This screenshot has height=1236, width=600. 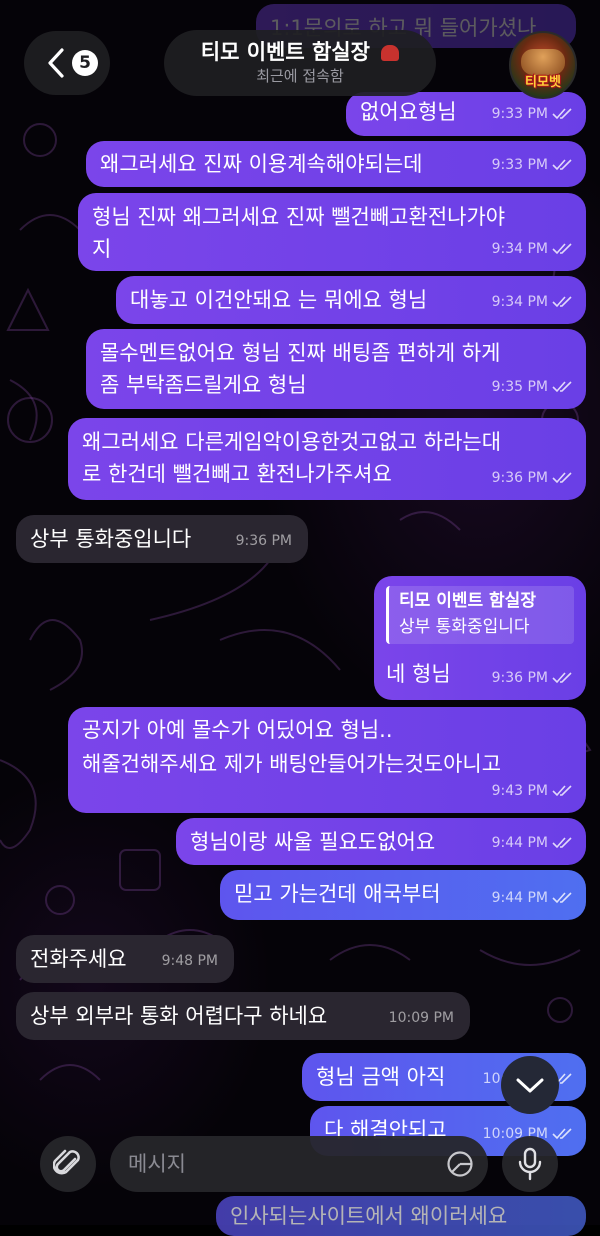 I want to click on hat-emoji-icon, so click(x=390, y=53).